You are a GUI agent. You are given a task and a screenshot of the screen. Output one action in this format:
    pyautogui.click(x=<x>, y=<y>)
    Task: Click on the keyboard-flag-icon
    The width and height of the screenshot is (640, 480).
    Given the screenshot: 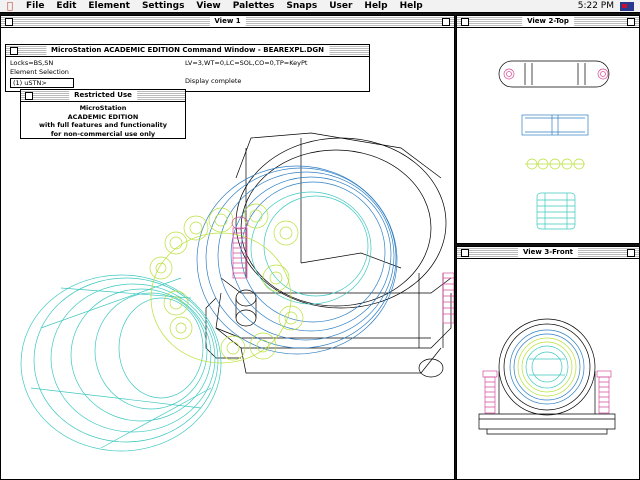 What is the action you would take?
    pyautogui.click(x=627, y=6)
    